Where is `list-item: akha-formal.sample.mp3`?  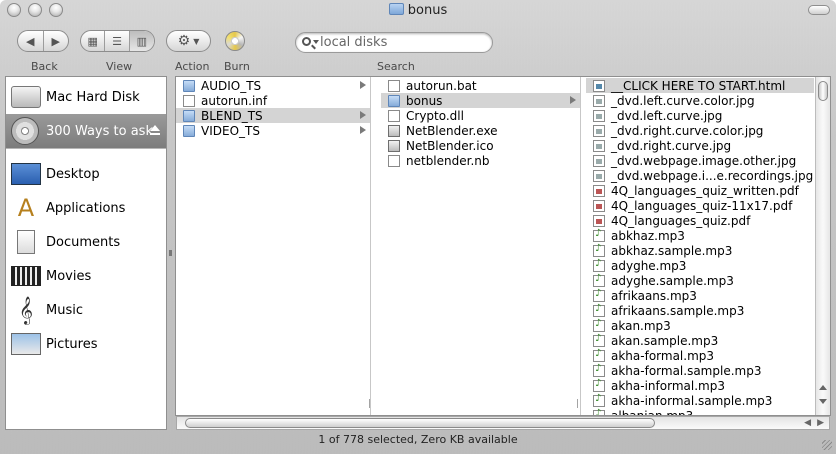
list-item: akha-formal.sample.mp3 is located at coordinates (700, 370).